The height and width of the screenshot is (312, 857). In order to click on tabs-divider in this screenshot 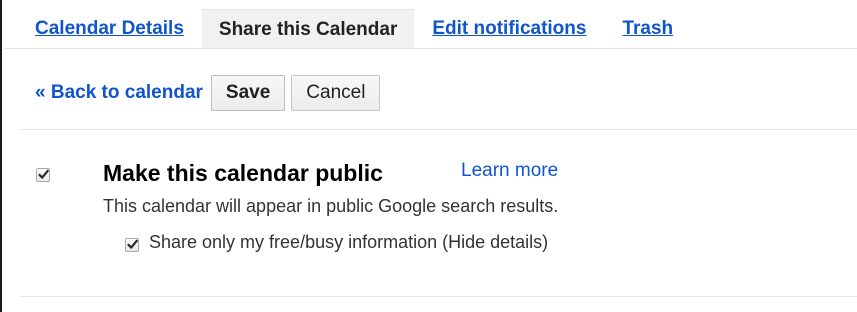, I will do `click(430, 48)`.